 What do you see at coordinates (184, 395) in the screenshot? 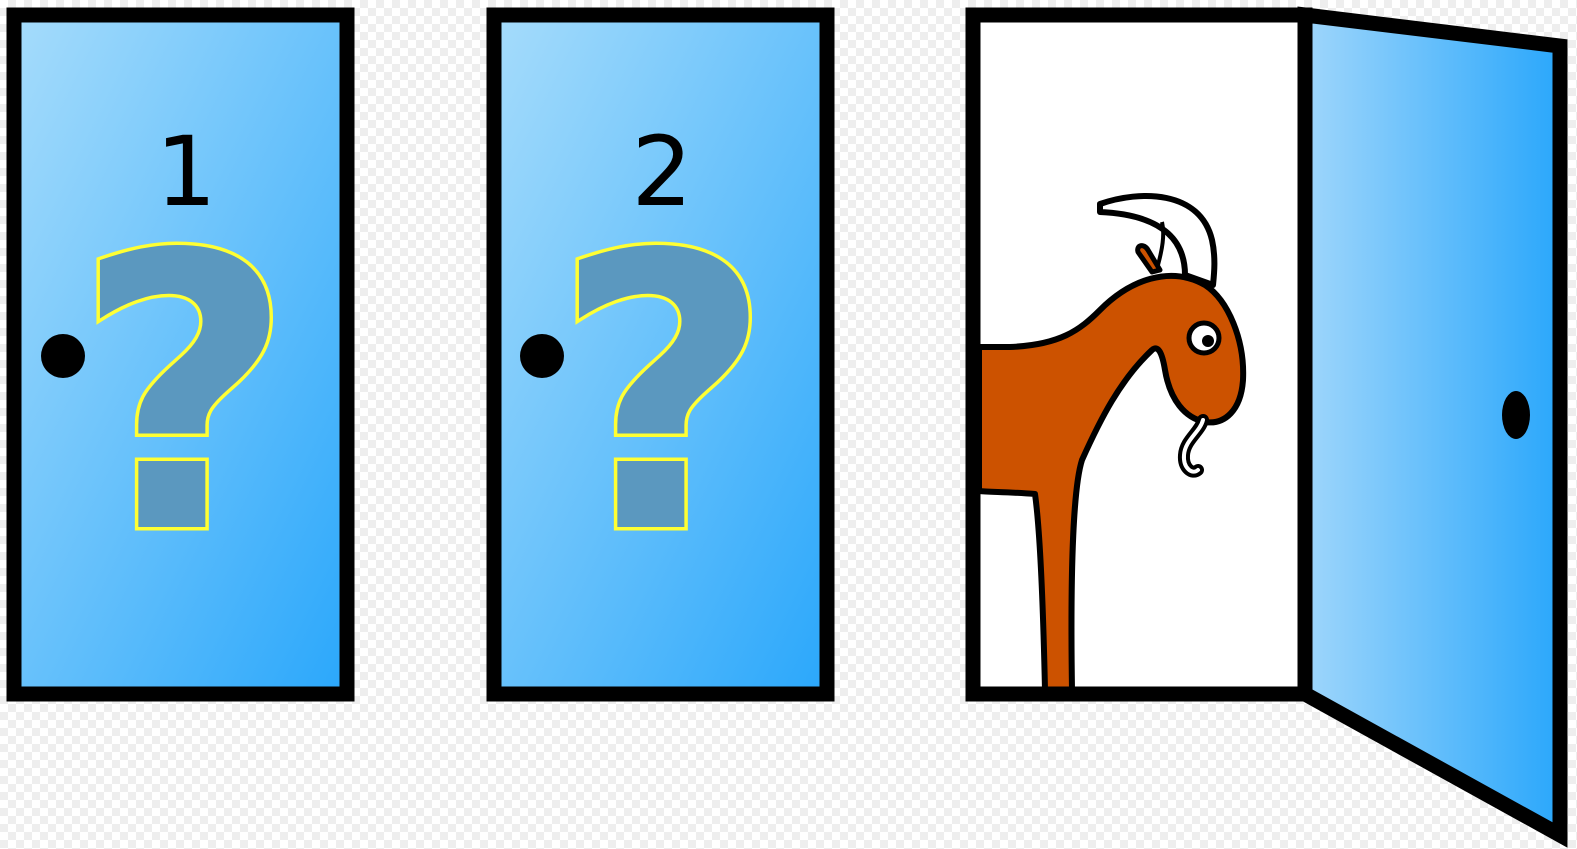
I see `door-1-question-mark: ?` at bounding box center [184, 395].